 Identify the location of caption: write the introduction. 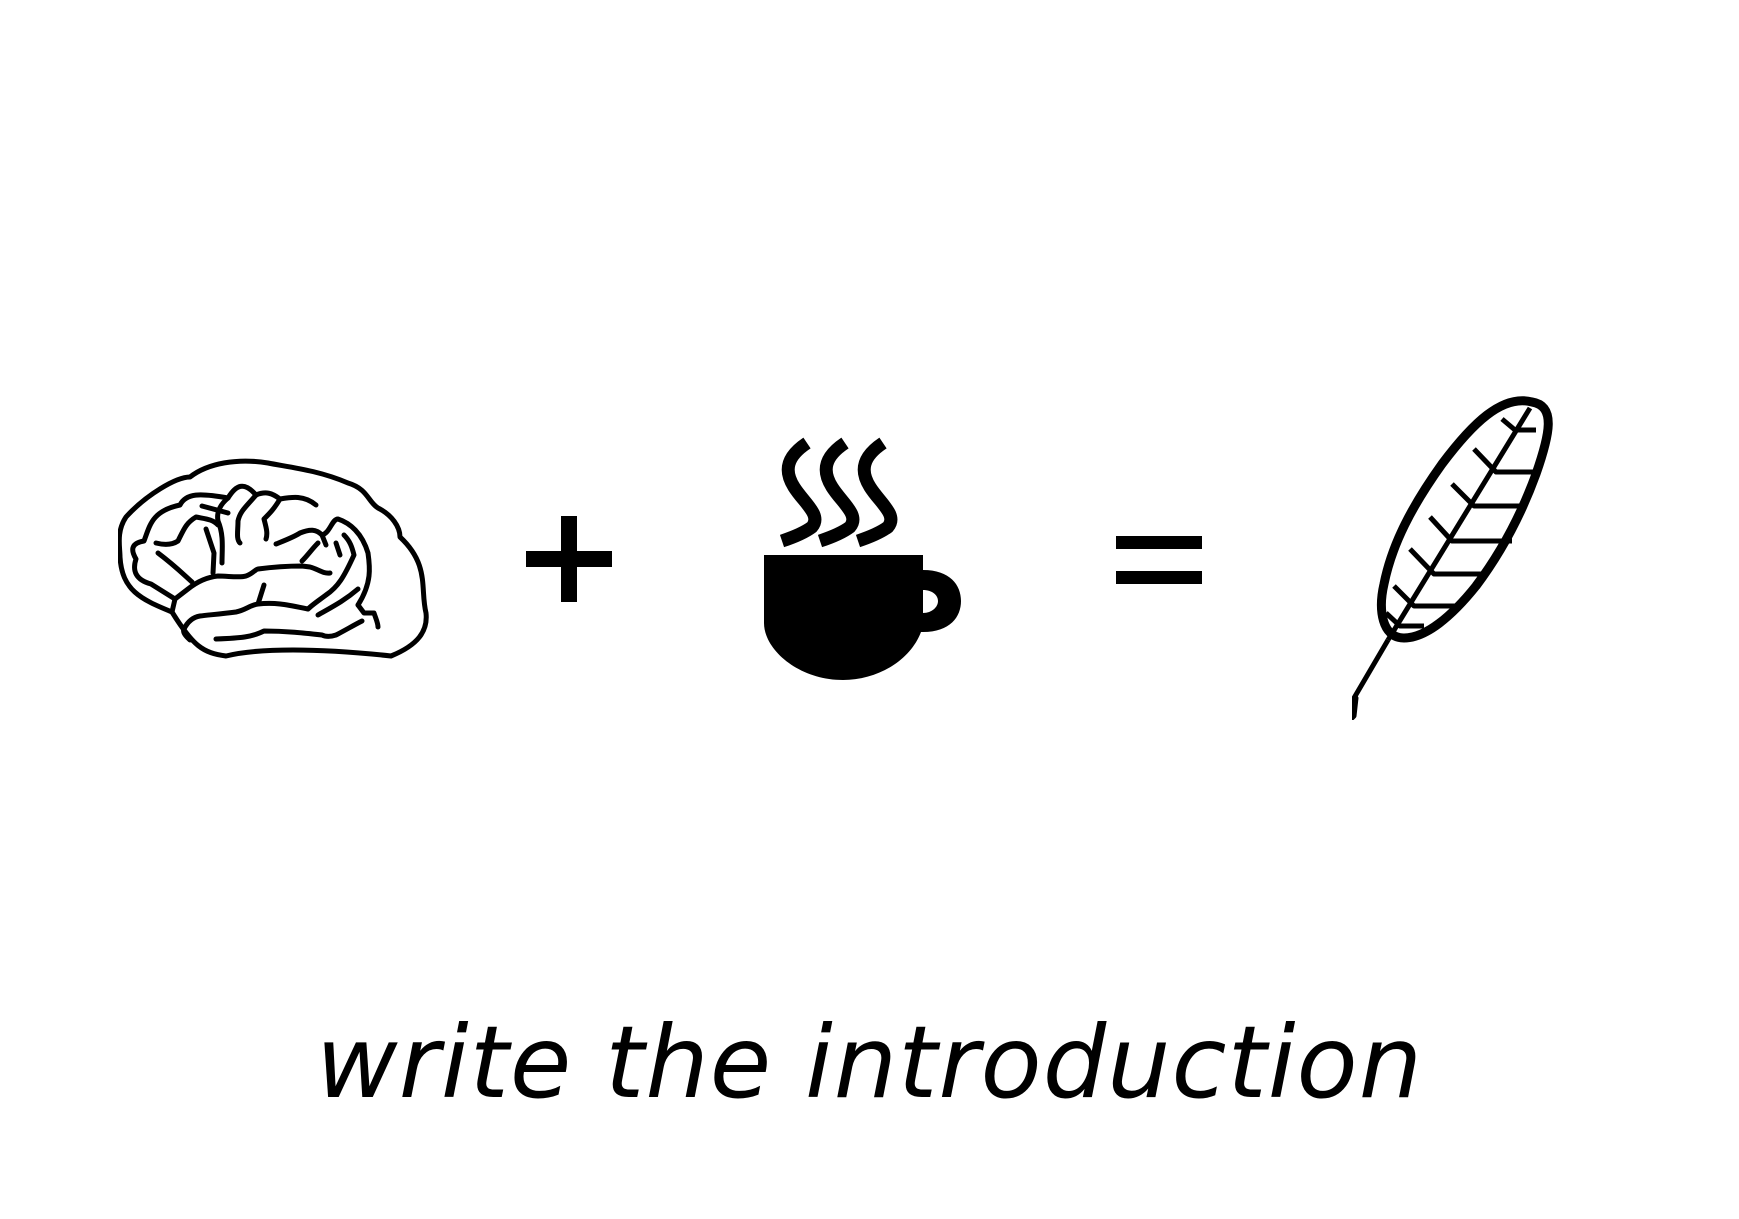
(869, 1062).